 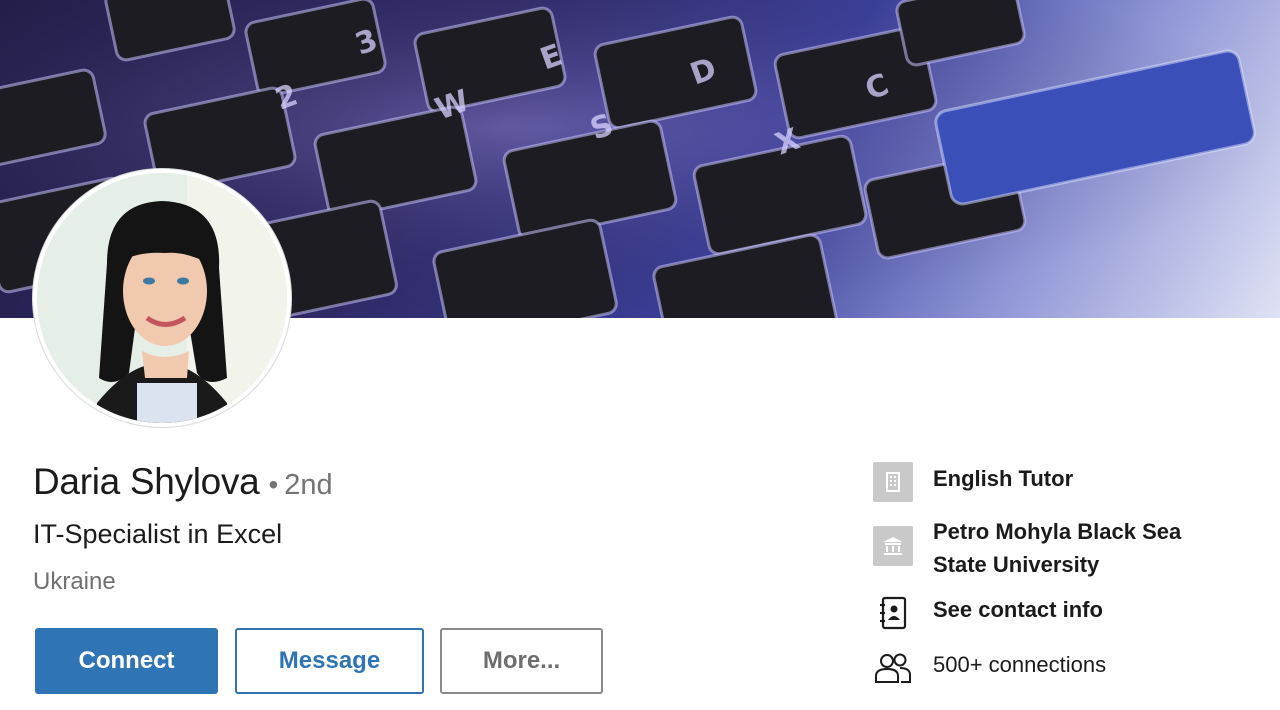 I want to click on profile-photo, so click(x=162, y=298).